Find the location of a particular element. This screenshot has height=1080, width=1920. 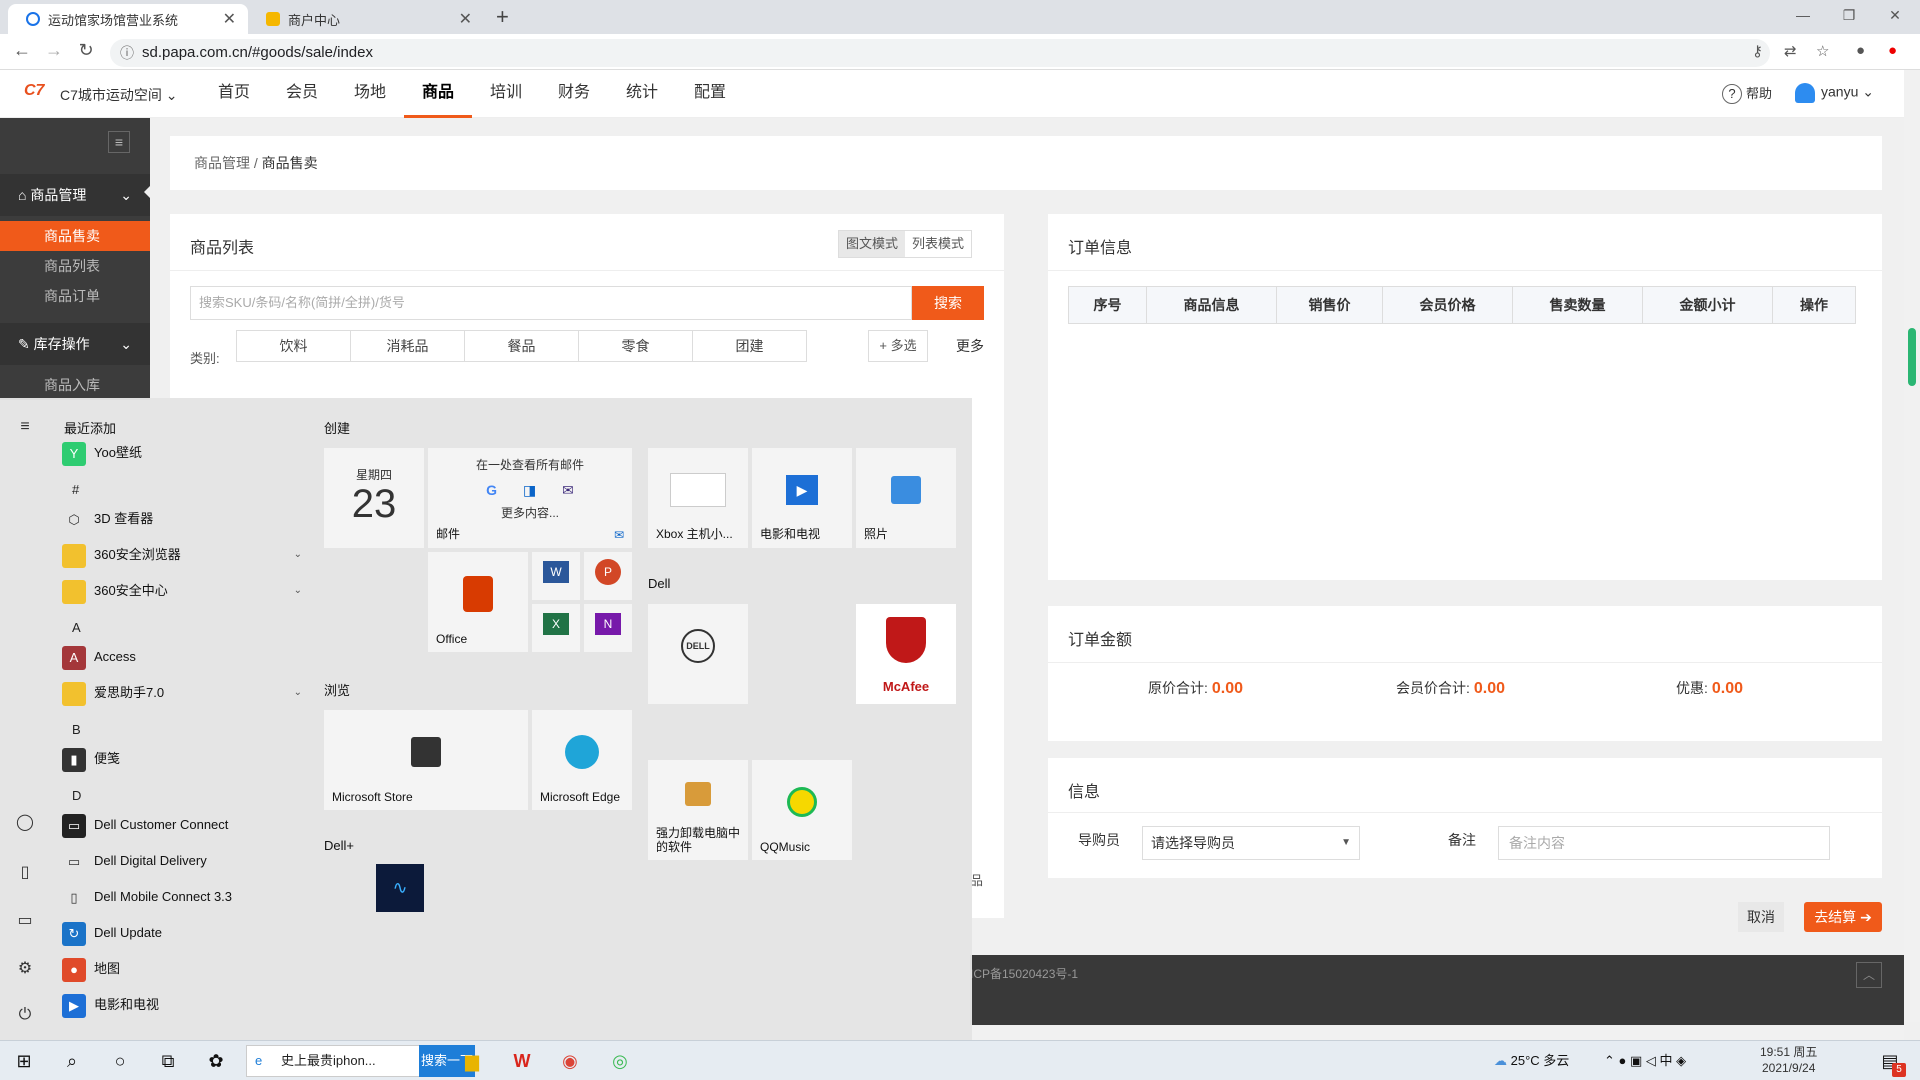

user-menu: yanyu ⌄ is located at coordinates (1834, 93).